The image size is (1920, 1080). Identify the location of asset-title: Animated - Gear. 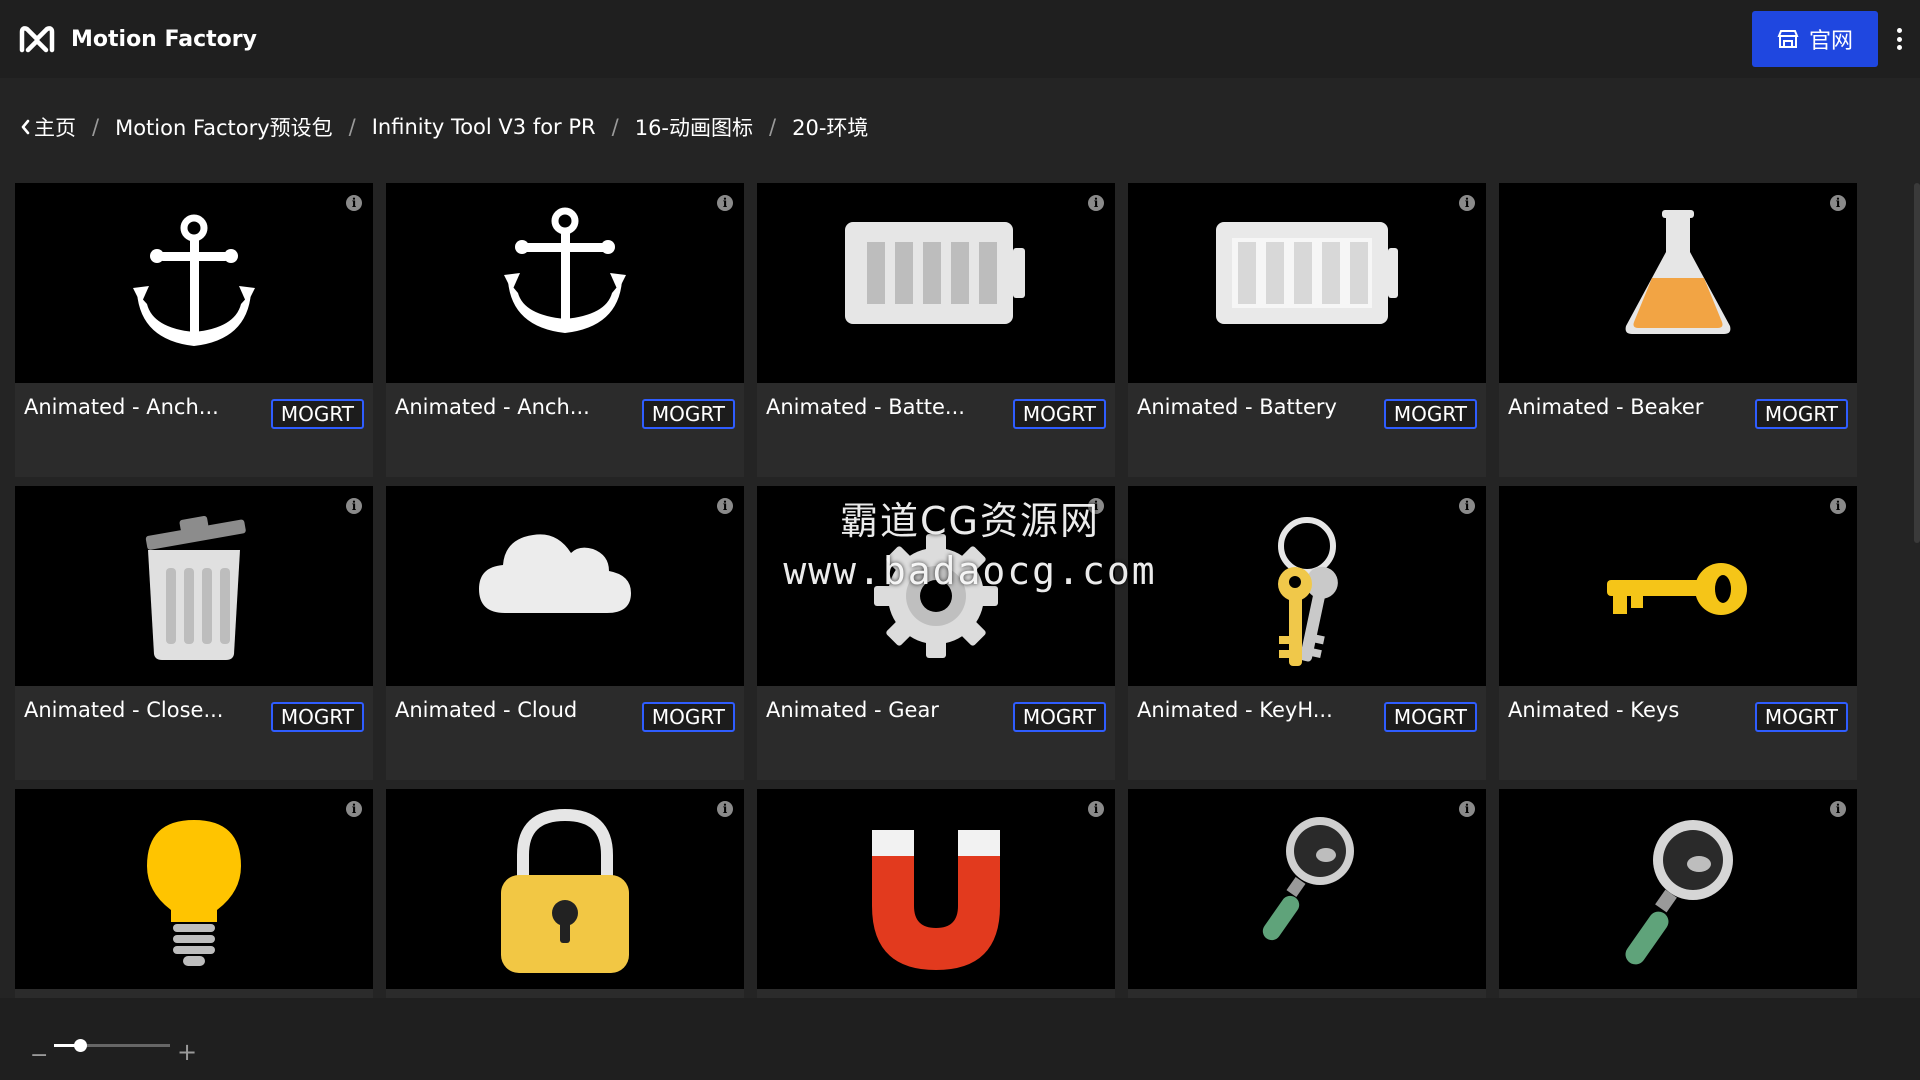
(852, 710).